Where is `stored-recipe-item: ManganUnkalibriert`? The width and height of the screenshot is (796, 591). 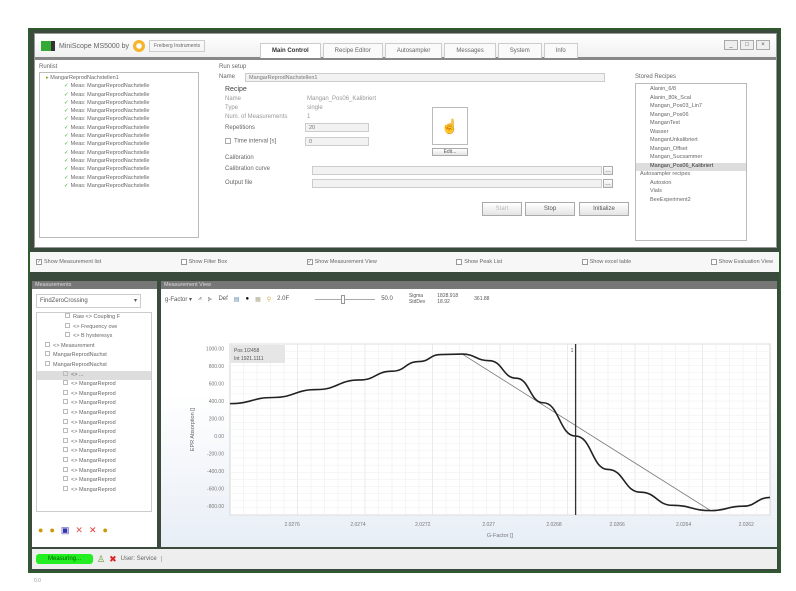 stored-recipe-item: ManganUnkalibriert is located at coordinates (691, 141).